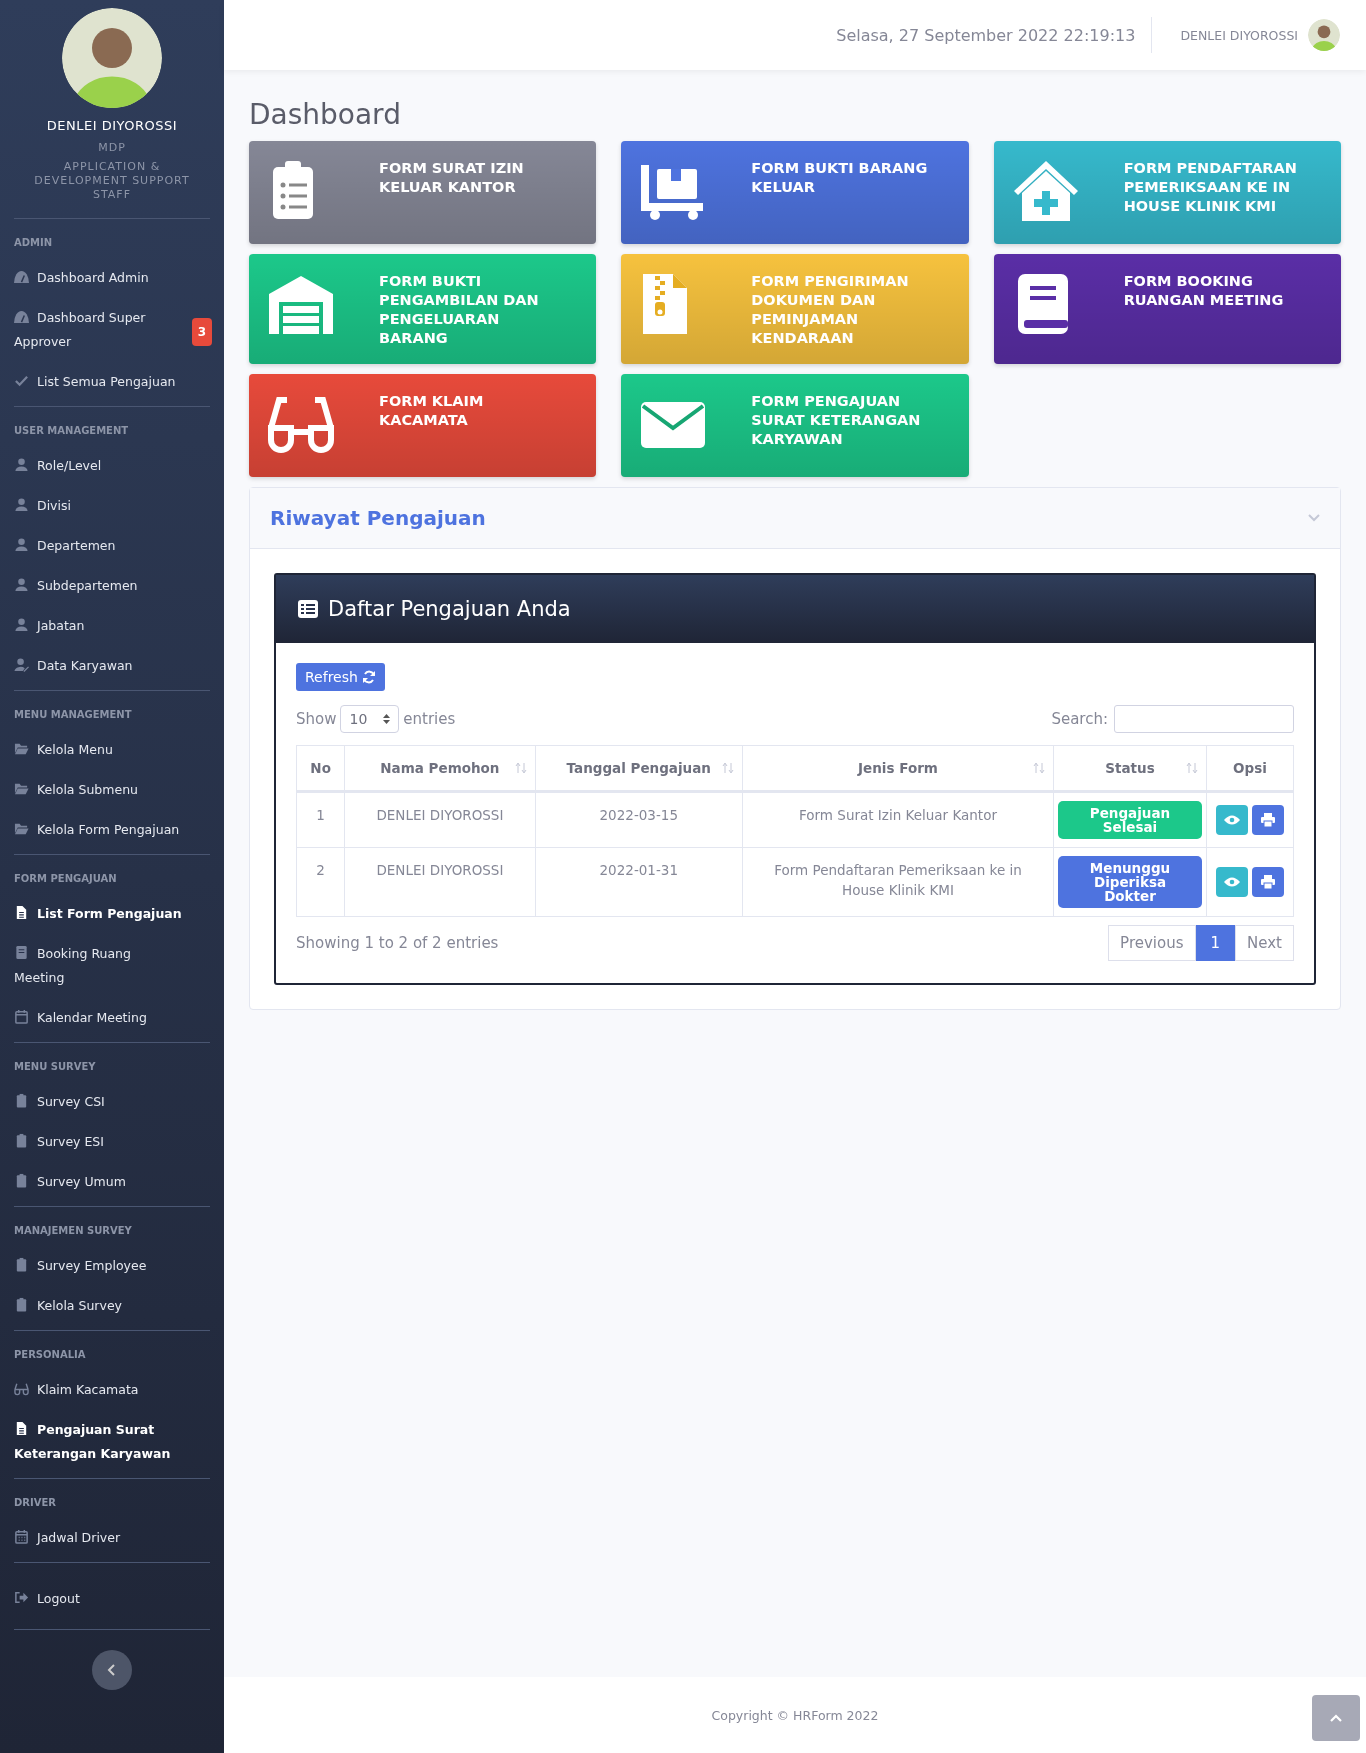 Image resolution: width=1366 pixels, height=1753 pixels. Describe the element at coordinates (73, 1230) in the screenshot. I see `section-heading: MANAJEMEN SURVEY` at that location.